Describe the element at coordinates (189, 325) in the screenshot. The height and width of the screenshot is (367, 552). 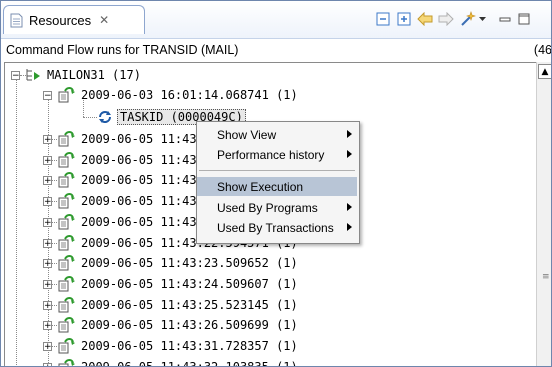
I see `run-label: 2009-06-05 11:43:26.509699 (1)` at that location.